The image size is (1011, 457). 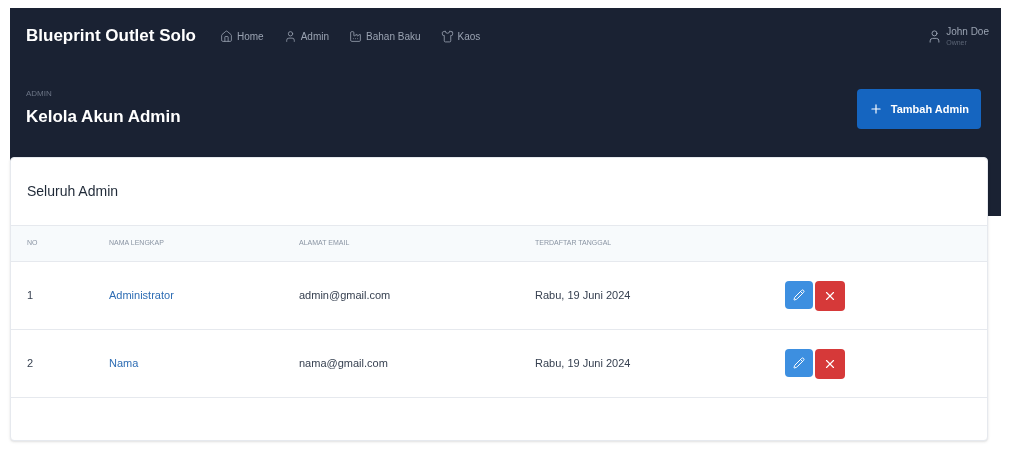 I want to click on add-admin-button: Tambah Admin, so click(x=918, y=108).